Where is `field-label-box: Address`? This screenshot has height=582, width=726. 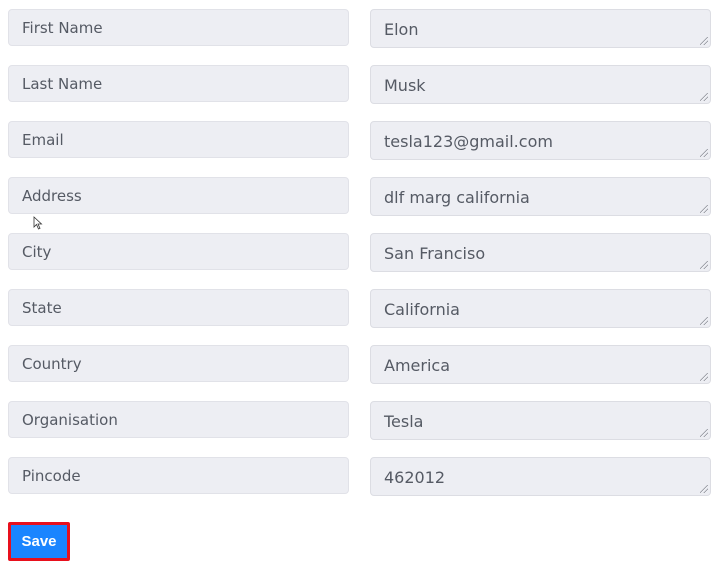 field-label-box: Address is located at coordinates (178, 195).